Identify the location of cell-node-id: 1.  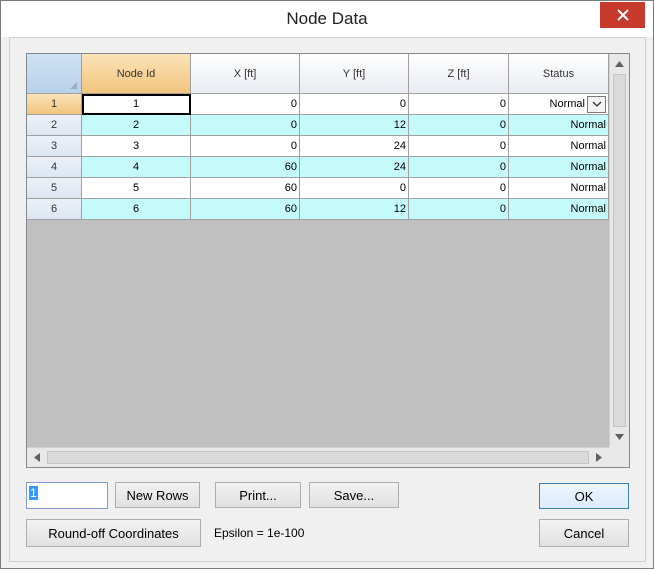
(136, 104).